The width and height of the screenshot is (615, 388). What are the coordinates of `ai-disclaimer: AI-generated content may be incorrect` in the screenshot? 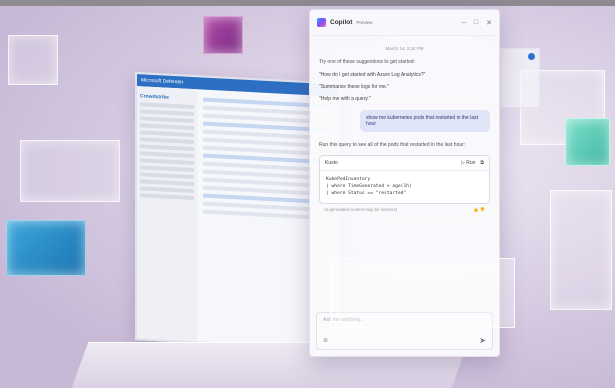 It's located at (361, 209).